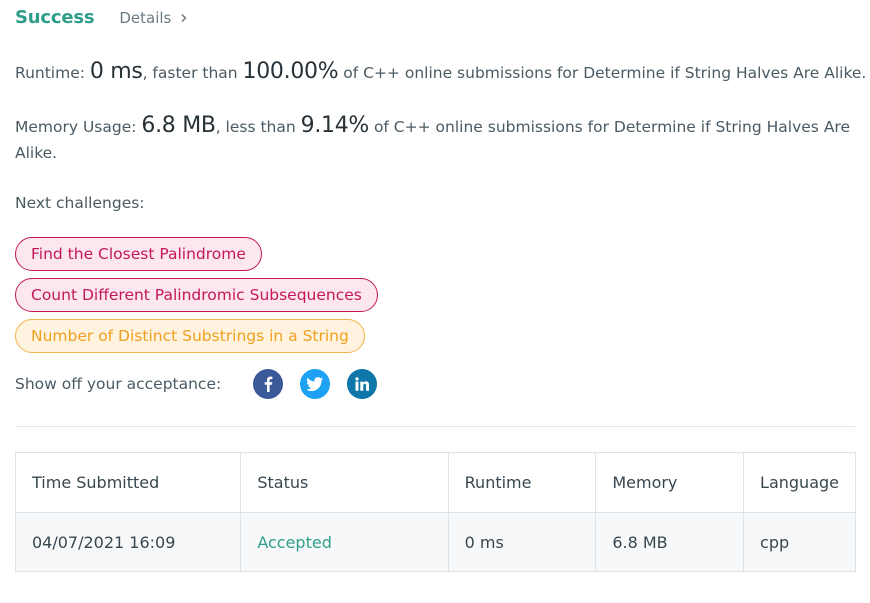  Describe the element at coordinates (315, 384) in the screenshot. I see `twitter-icon` at that location.